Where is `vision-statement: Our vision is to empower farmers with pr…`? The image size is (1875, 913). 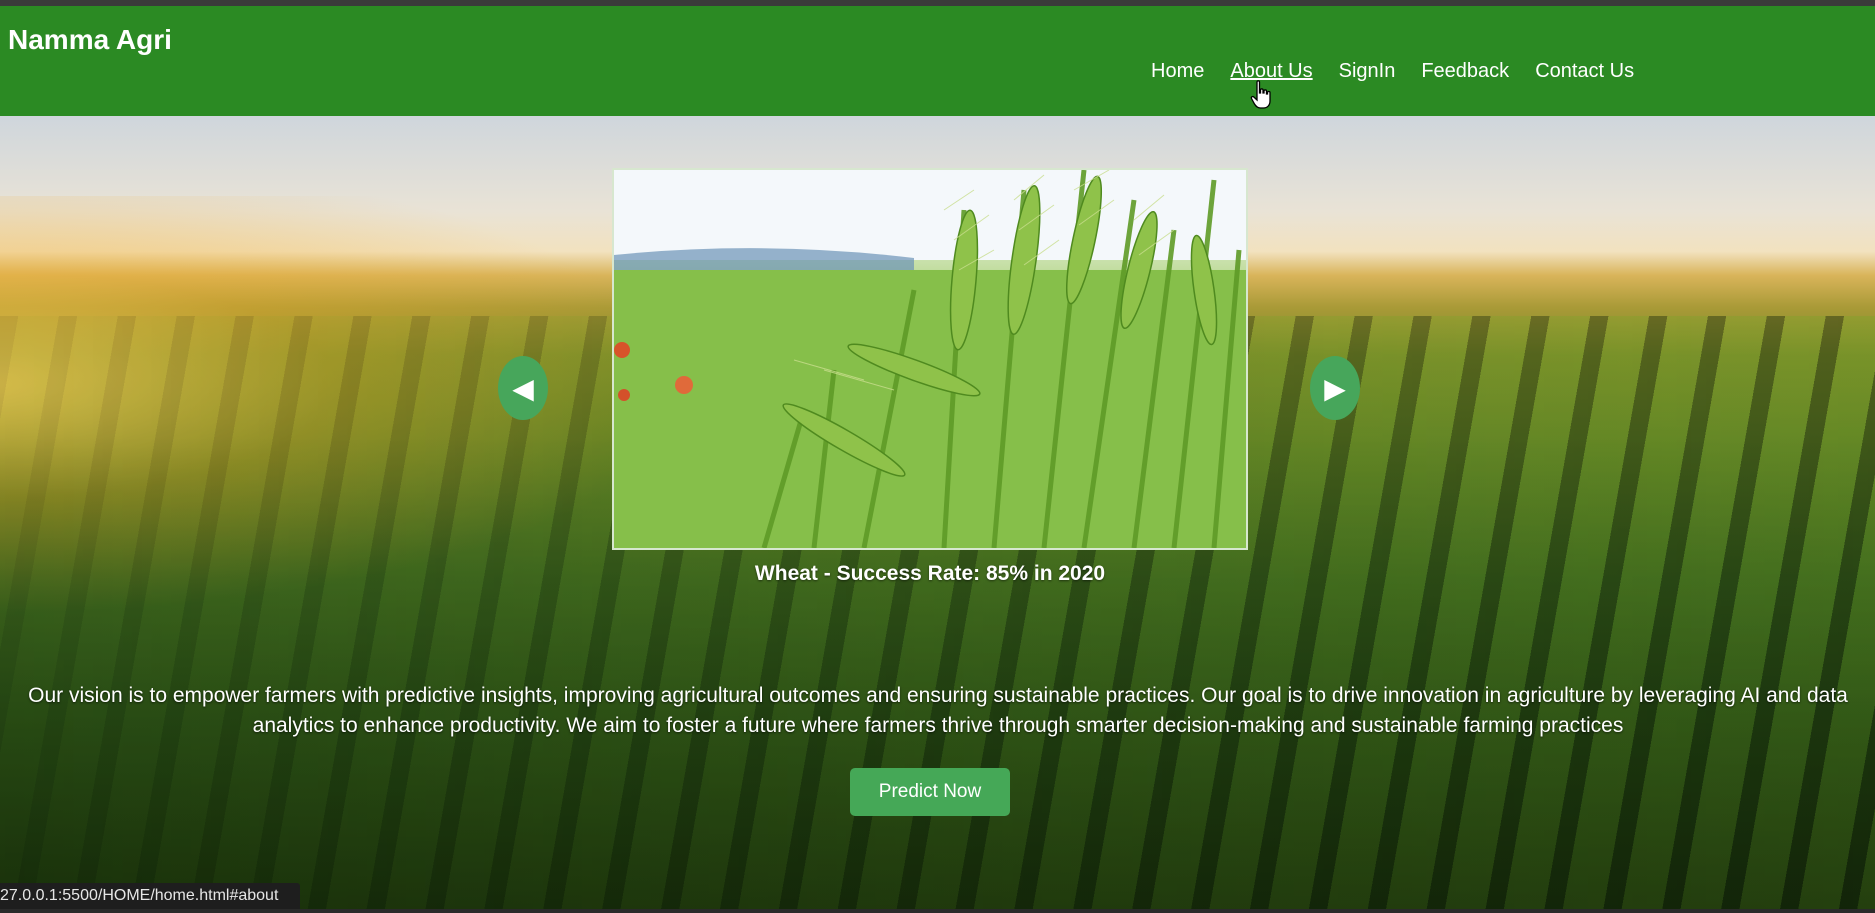 vision-statement: Our vision is to empower farmers with pr… is located at coordinates (938, 710).